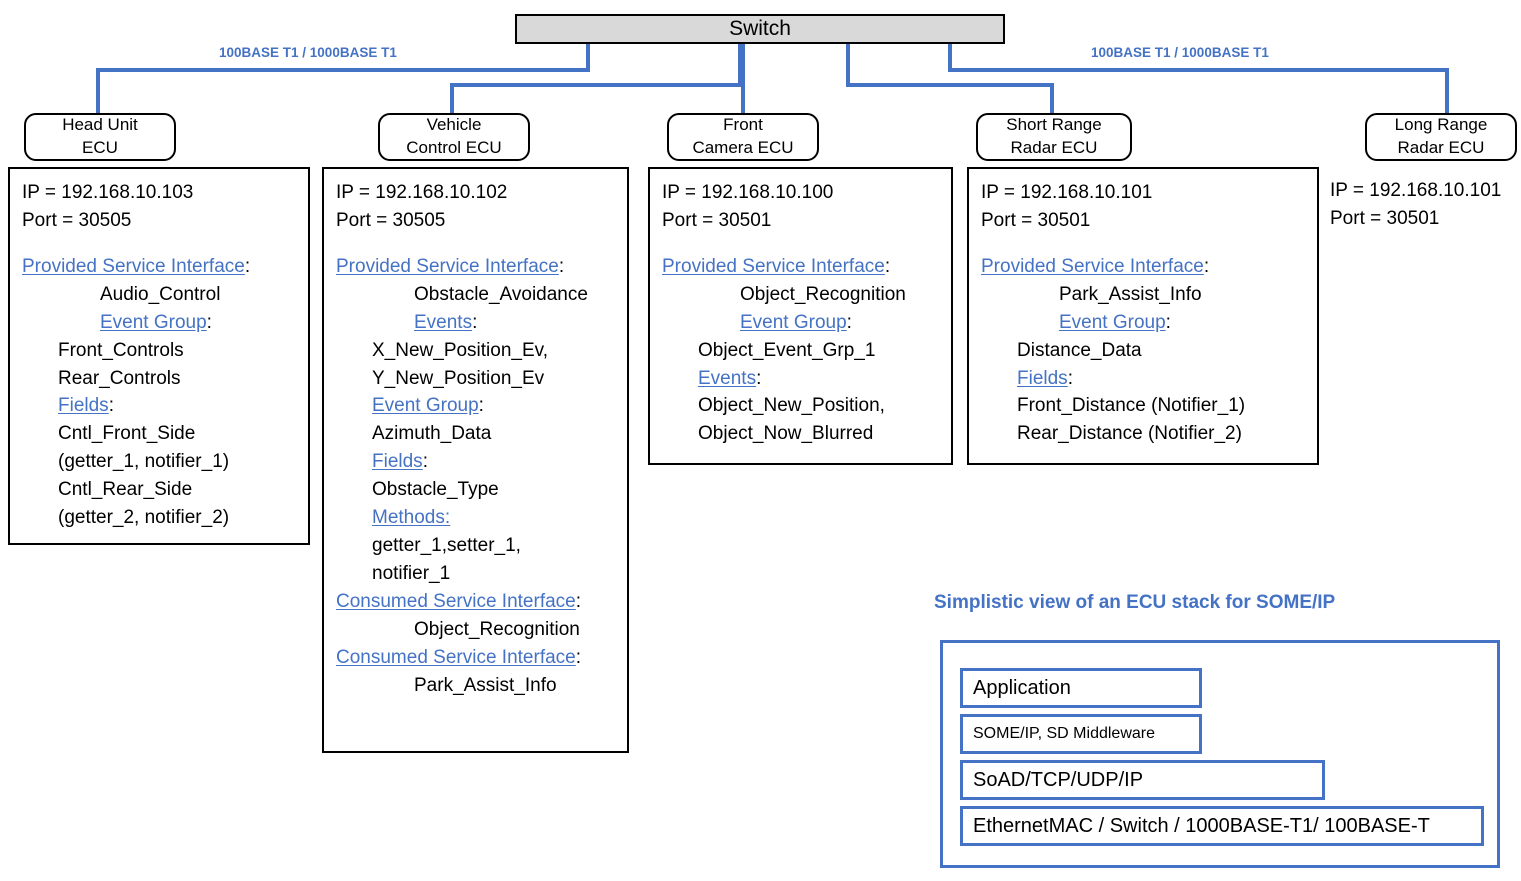 The image size is (1521, 881). Describe the element at coordinates (743, 125) in the screenshot. I see `ecu-title-line1: Front` at that location.